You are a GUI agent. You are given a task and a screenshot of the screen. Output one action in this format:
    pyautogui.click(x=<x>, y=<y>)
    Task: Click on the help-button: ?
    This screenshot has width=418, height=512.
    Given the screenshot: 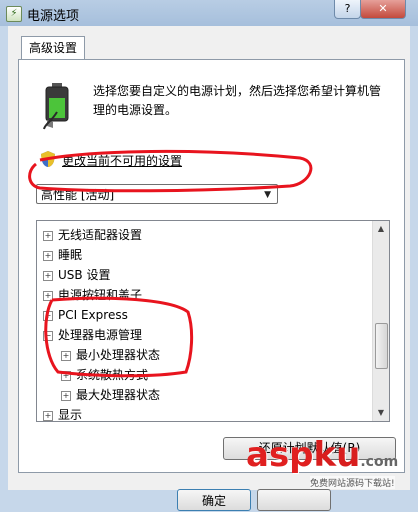 What is the action you would take?
    pyautogui.click(x=347, y=9)
    